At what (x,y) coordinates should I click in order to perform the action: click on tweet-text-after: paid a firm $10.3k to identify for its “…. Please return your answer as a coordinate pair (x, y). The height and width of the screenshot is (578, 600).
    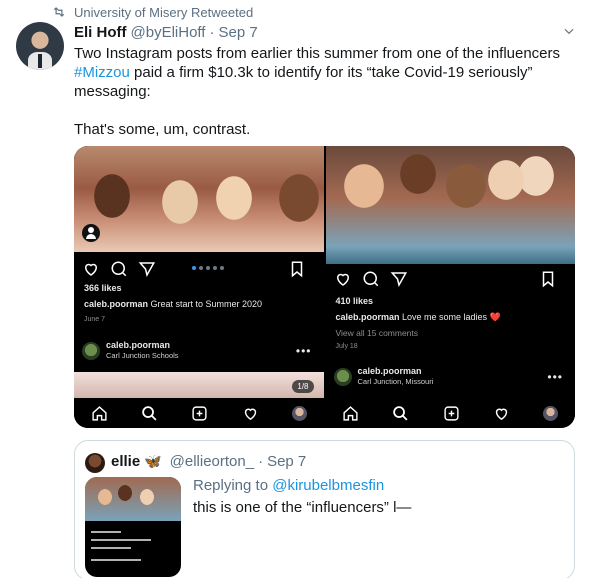
    Looking at the image, I should click on (303, 82).